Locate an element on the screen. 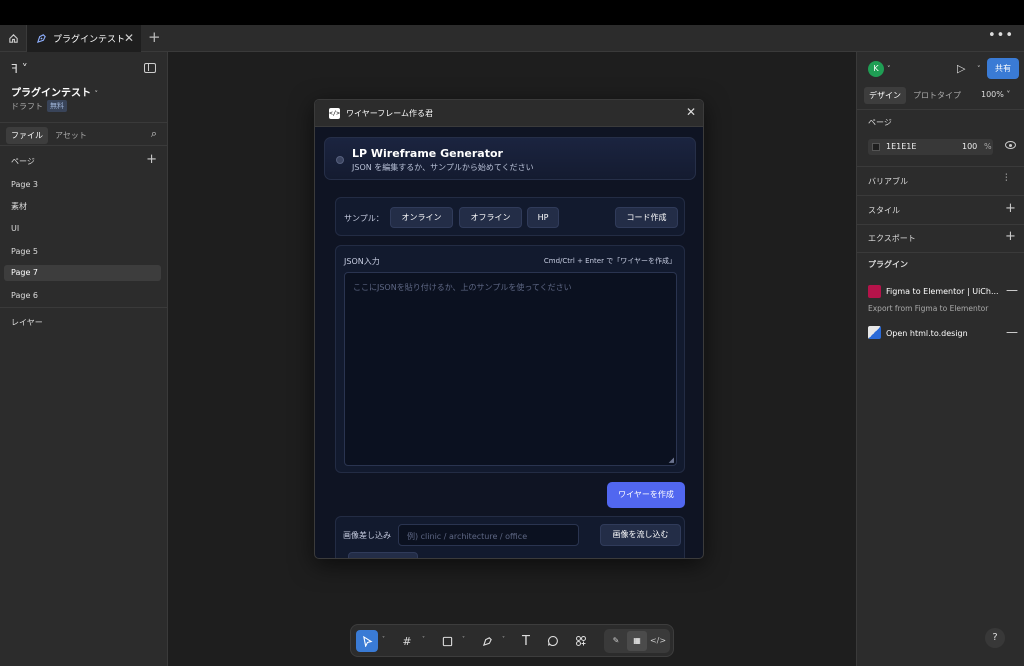 The image size is (1024, 666). percent-sign: % is located at coordinates (988, 146).